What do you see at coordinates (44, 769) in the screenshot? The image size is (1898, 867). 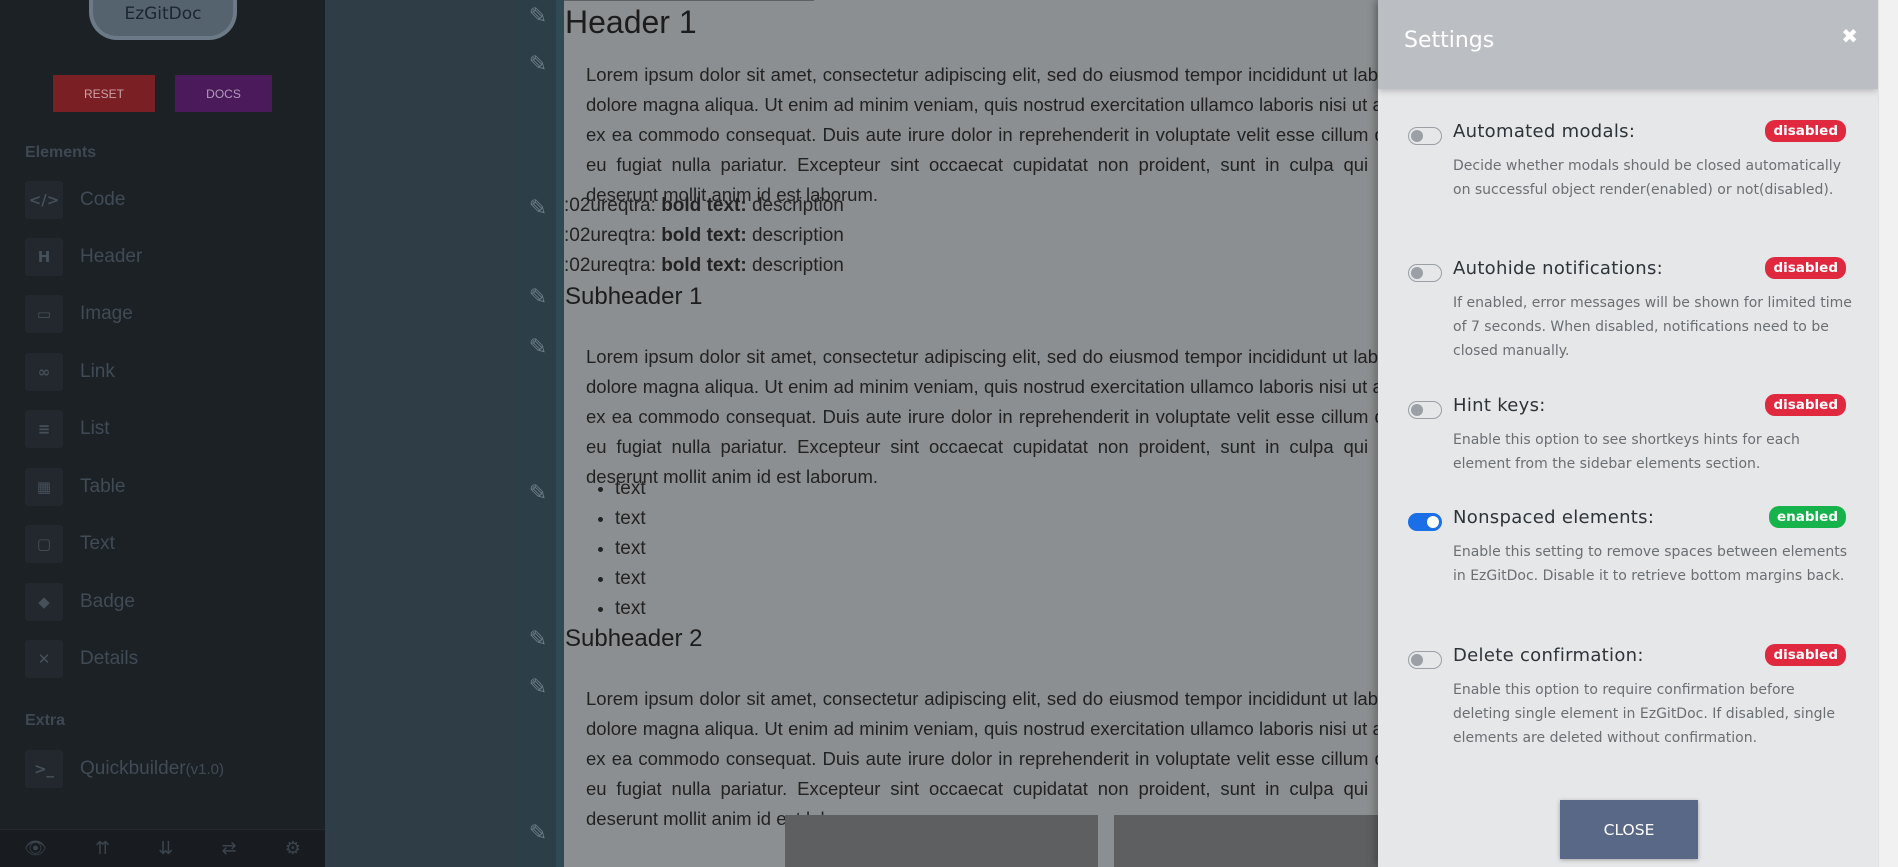 I see `terminal-icon: >_` at bounding box center [44, 769].